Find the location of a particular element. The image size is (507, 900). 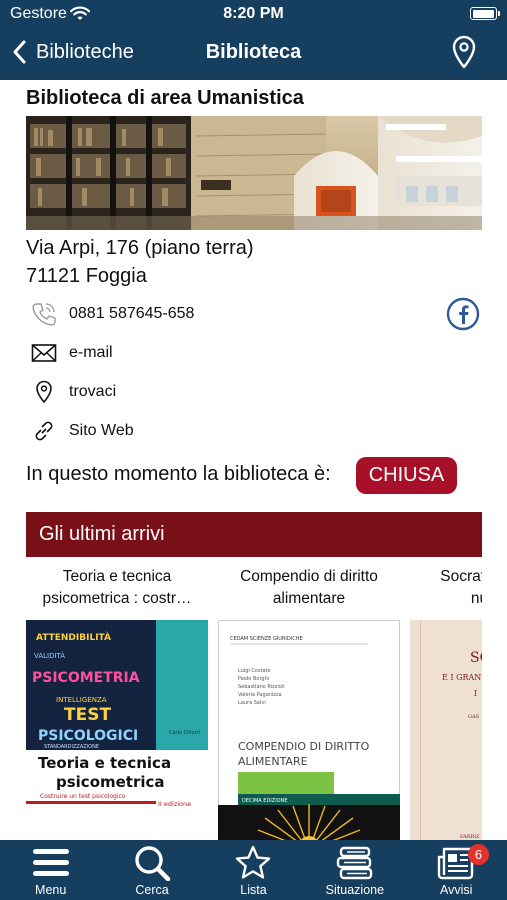

menu-icon is located at coordinates (50, 862).